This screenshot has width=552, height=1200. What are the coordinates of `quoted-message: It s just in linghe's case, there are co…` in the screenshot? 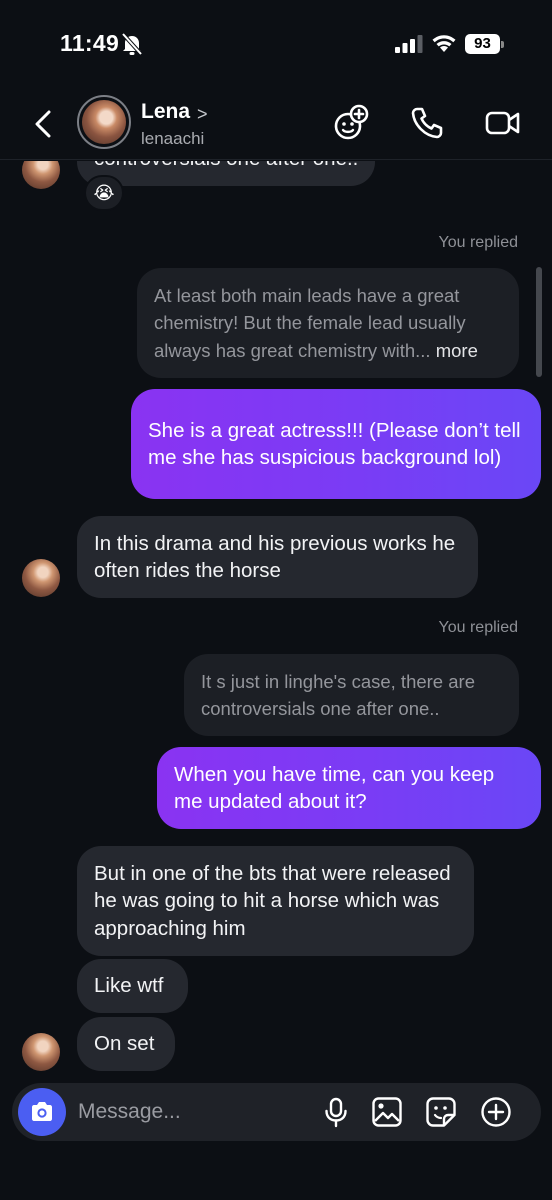 It's located at (351, 695).